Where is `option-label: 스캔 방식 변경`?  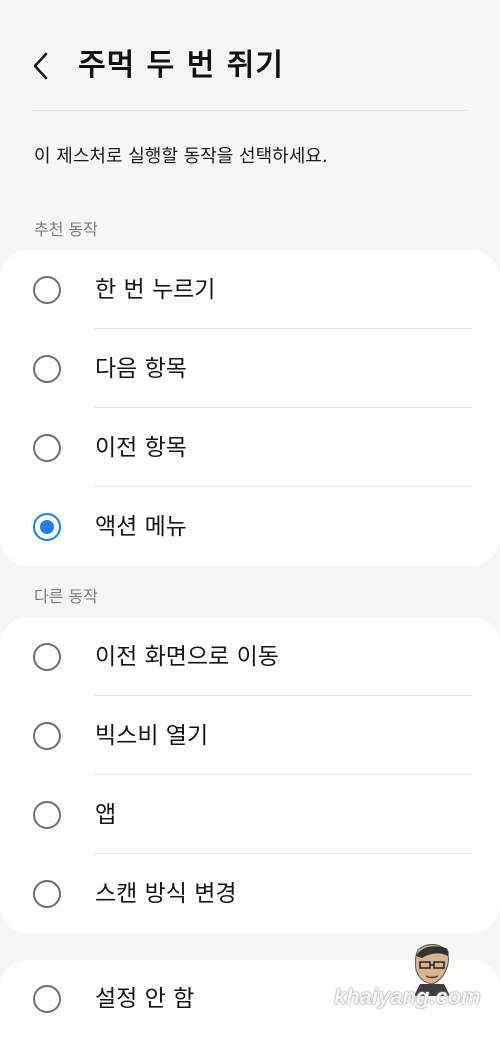 option-label: 스캔 방식 변경 is located at coordinates (166, 893).